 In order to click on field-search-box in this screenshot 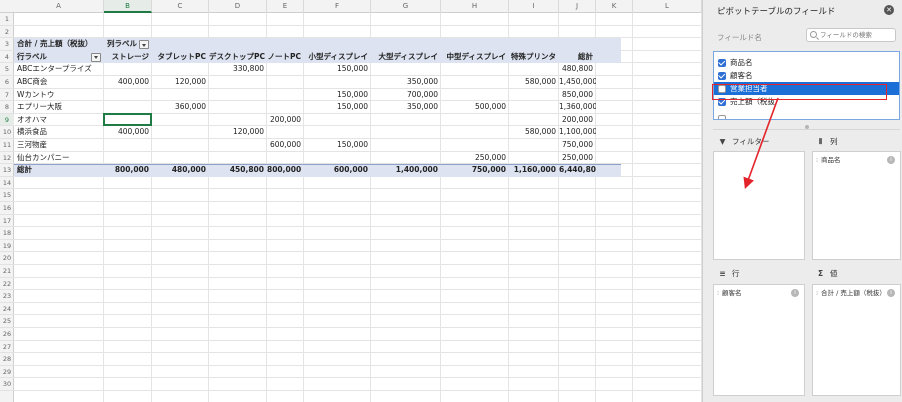, I will do `click(851, 35)`.